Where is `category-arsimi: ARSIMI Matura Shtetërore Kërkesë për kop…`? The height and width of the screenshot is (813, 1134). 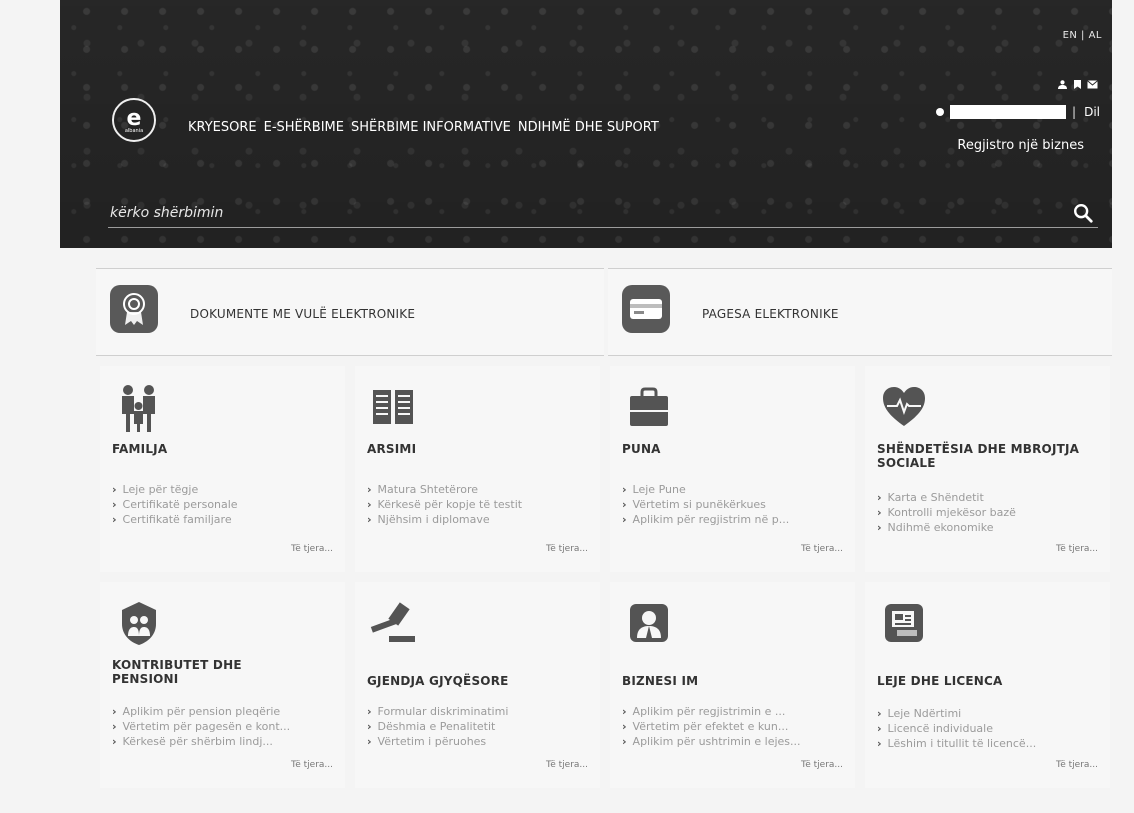 category-arsimi: ARSIMI Matura Shtetërore Kërkesë për kop… is located at coordinates (477, 469).